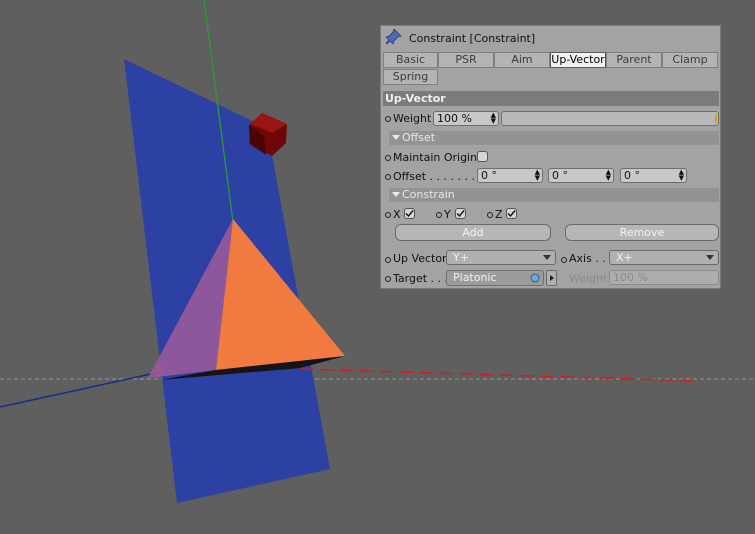 This screenshot has height=534, width=755. What do you see at coordinates (428, 194) in the screenshot?
I see `group-constrain-title: Constrain` at bounding box center [428, 194].